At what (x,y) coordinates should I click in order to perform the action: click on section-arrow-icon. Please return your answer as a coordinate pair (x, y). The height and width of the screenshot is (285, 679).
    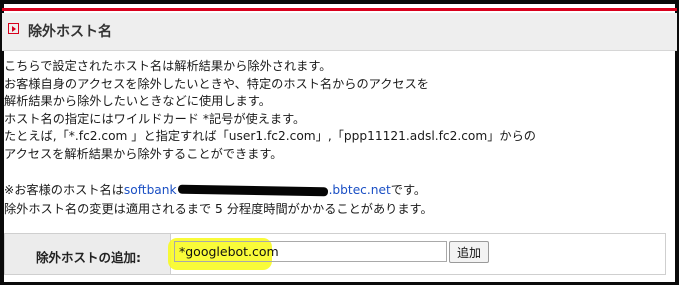
    Looking at the image, I should click on (13, 28).